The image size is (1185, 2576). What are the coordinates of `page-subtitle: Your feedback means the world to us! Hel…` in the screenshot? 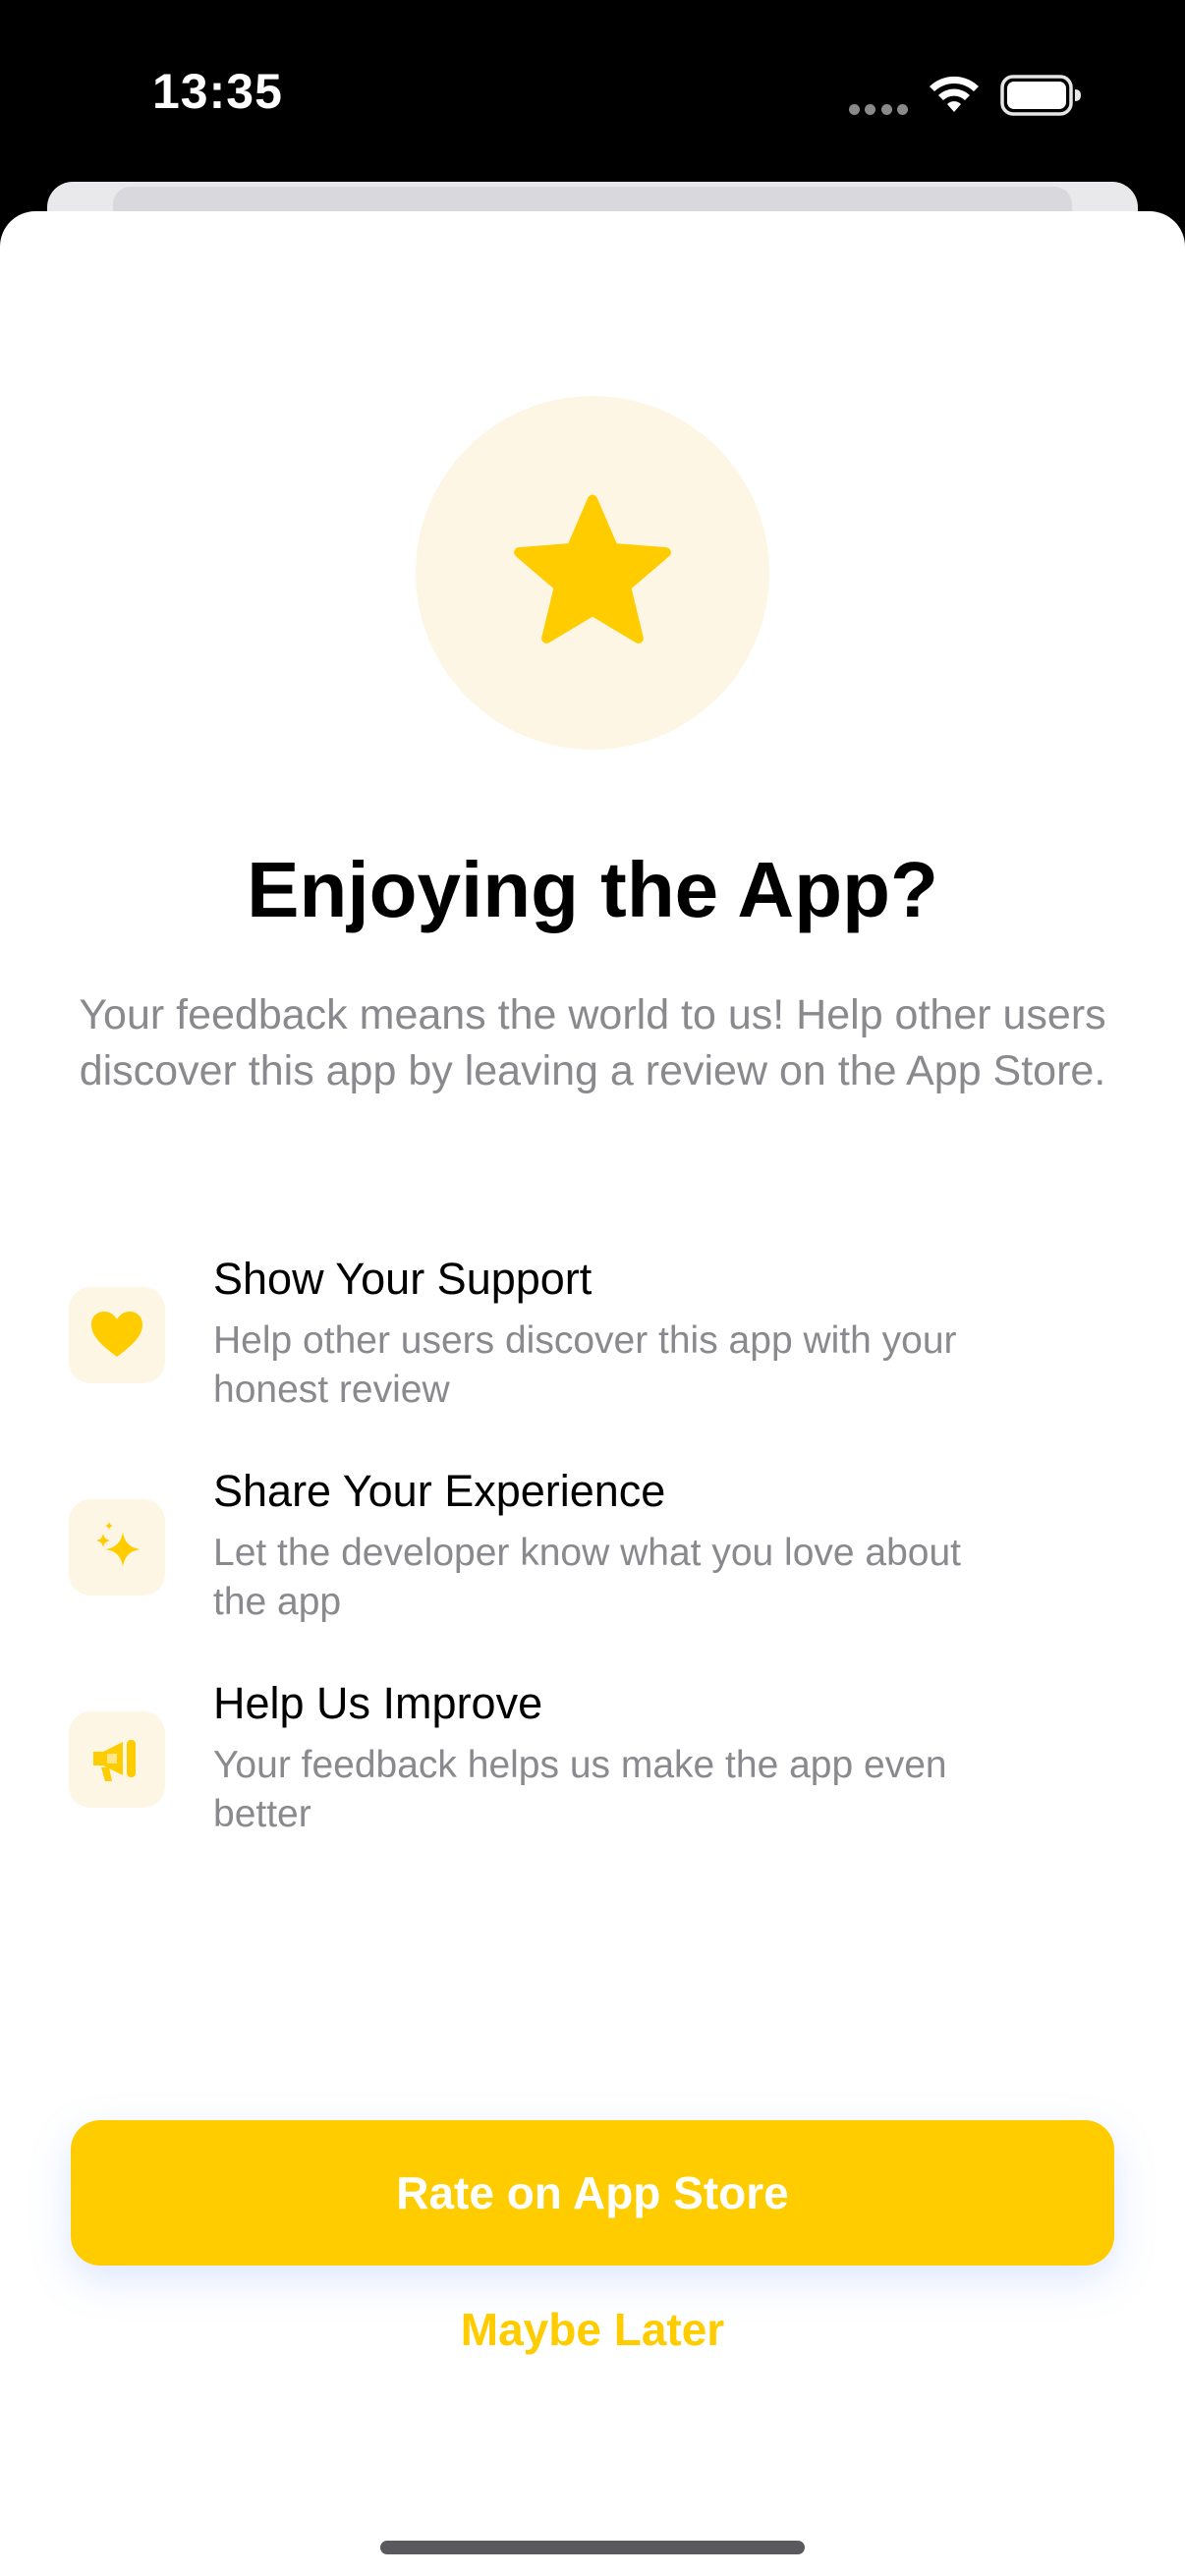 It's located at (592, 1042).